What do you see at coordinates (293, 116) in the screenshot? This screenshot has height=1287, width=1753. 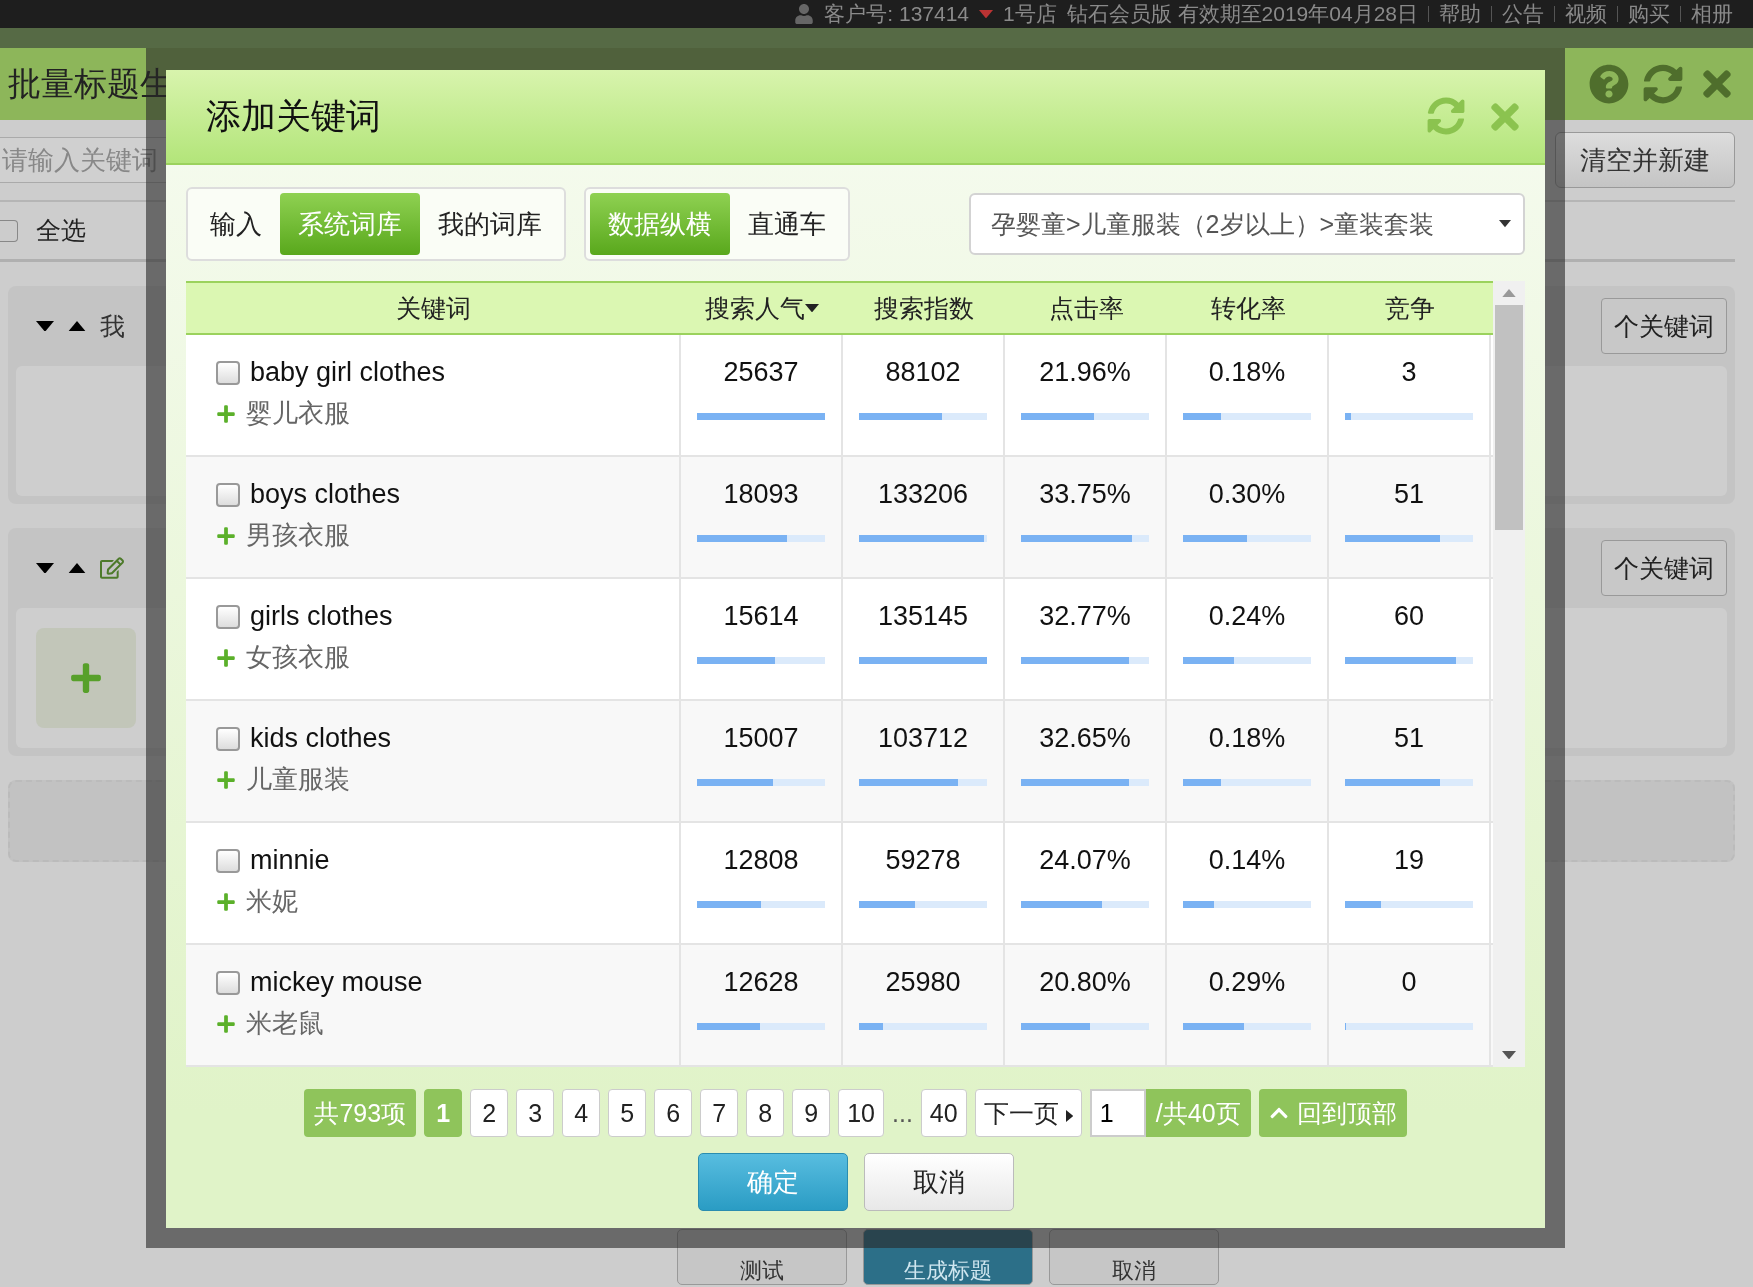 I see `dialog-title: 添加关键词` at bounding box center [293, 116].